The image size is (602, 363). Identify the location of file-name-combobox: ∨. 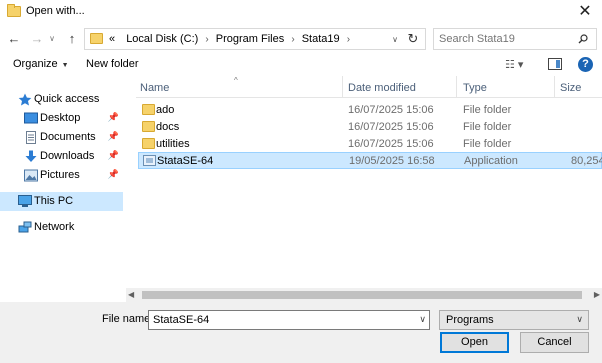
(289, 320).